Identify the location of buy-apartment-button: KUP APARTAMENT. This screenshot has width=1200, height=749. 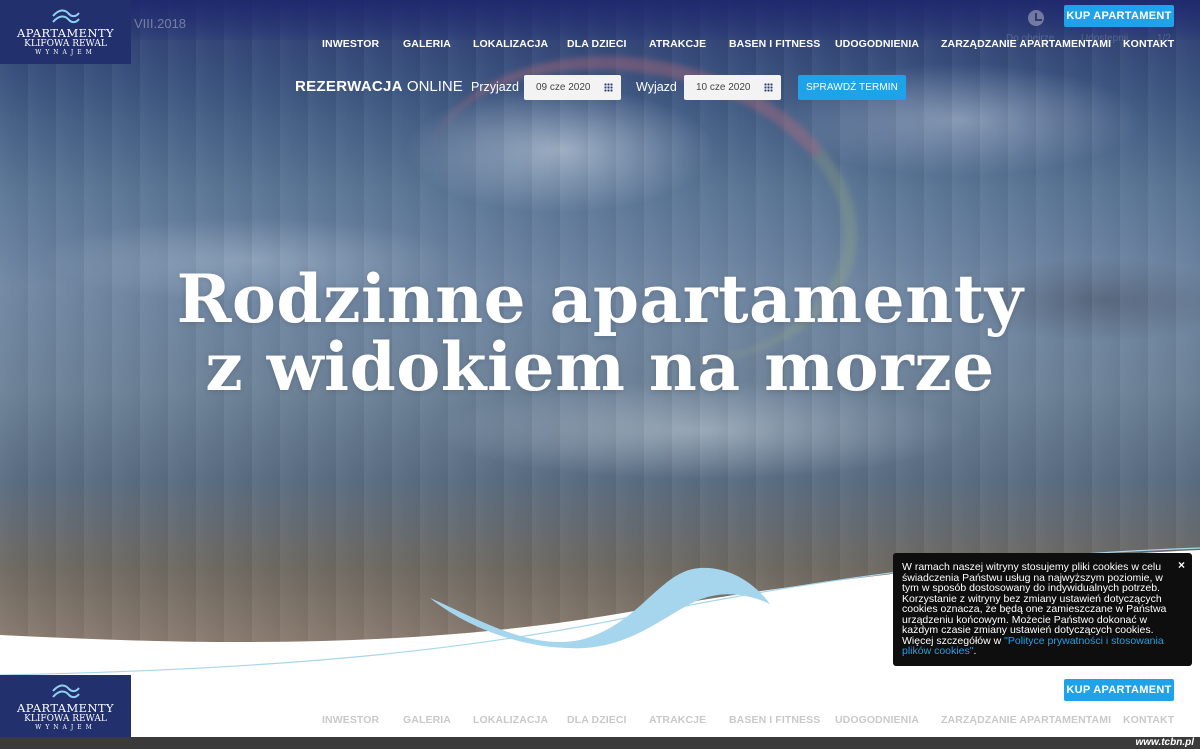
(1119, 16).